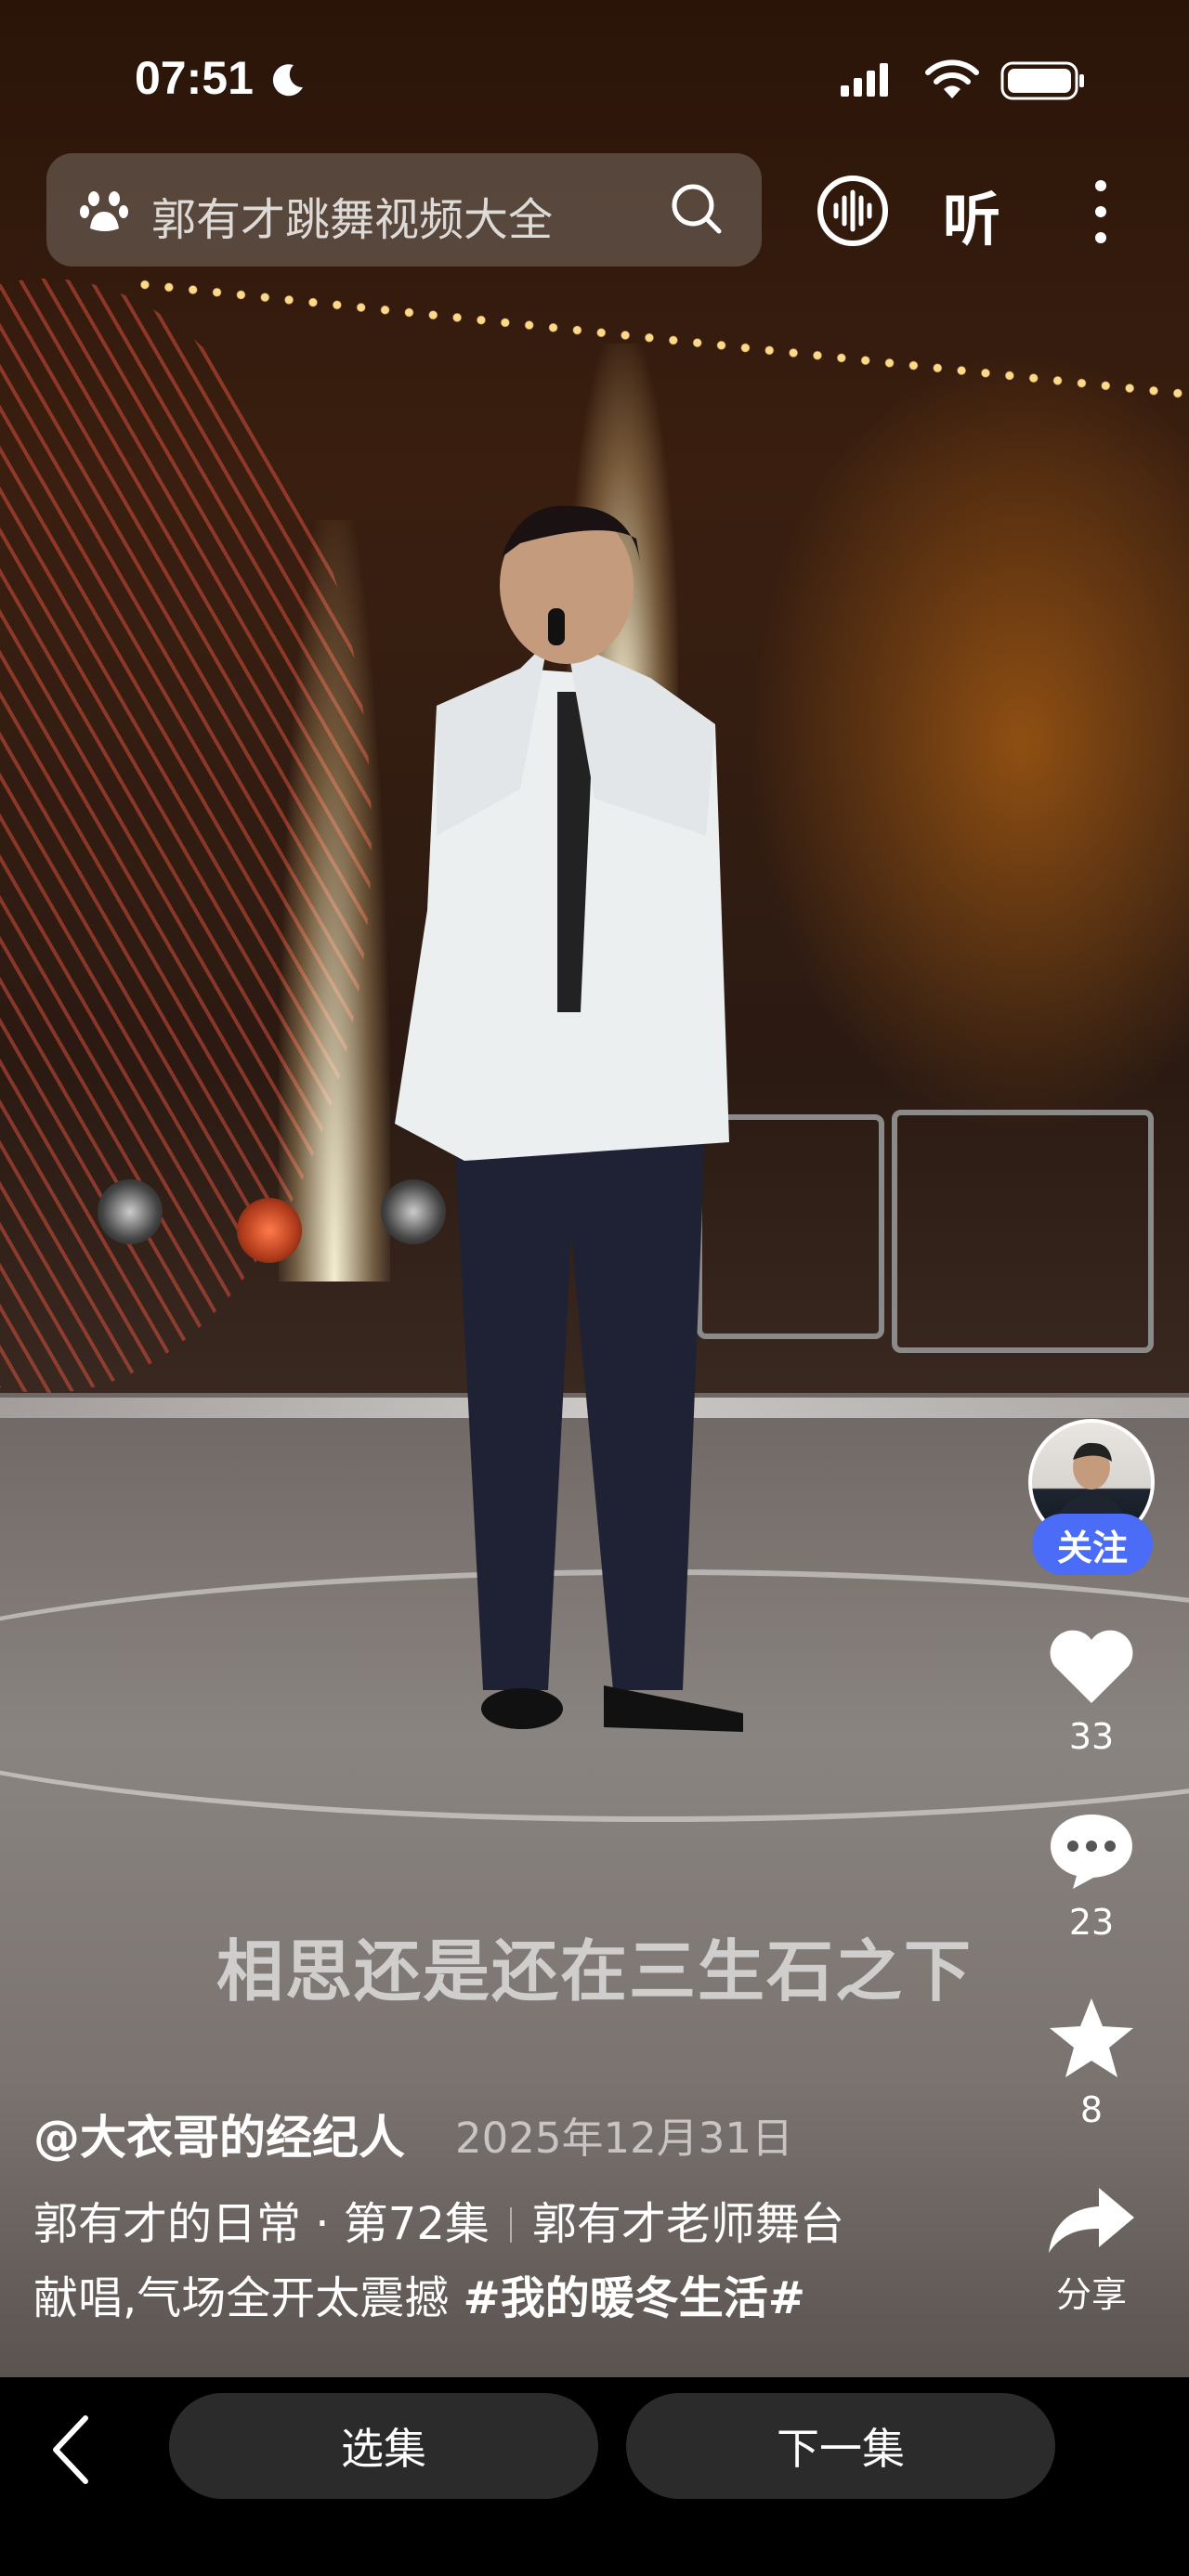 The image size is (1189, 2576). Describe the element at coordinates (1091, 1736) in the screenshot. I see `like-count: 33` at that location.